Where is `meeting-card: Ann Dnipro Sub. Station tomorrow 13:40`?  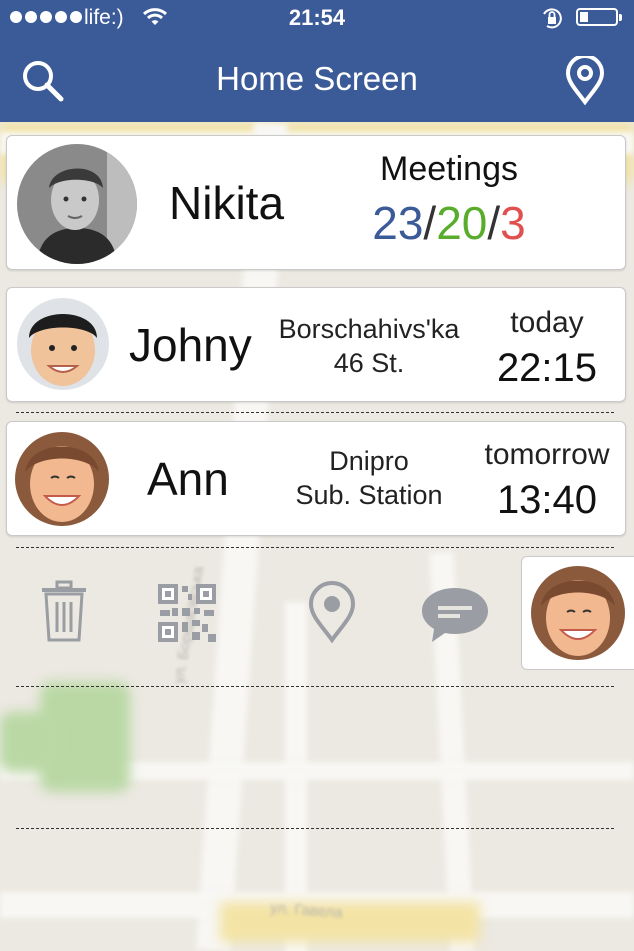
meeting-card: Ann Dnipro Sub. Station tomorrow 13:40 is located at coordinates (316, 478).